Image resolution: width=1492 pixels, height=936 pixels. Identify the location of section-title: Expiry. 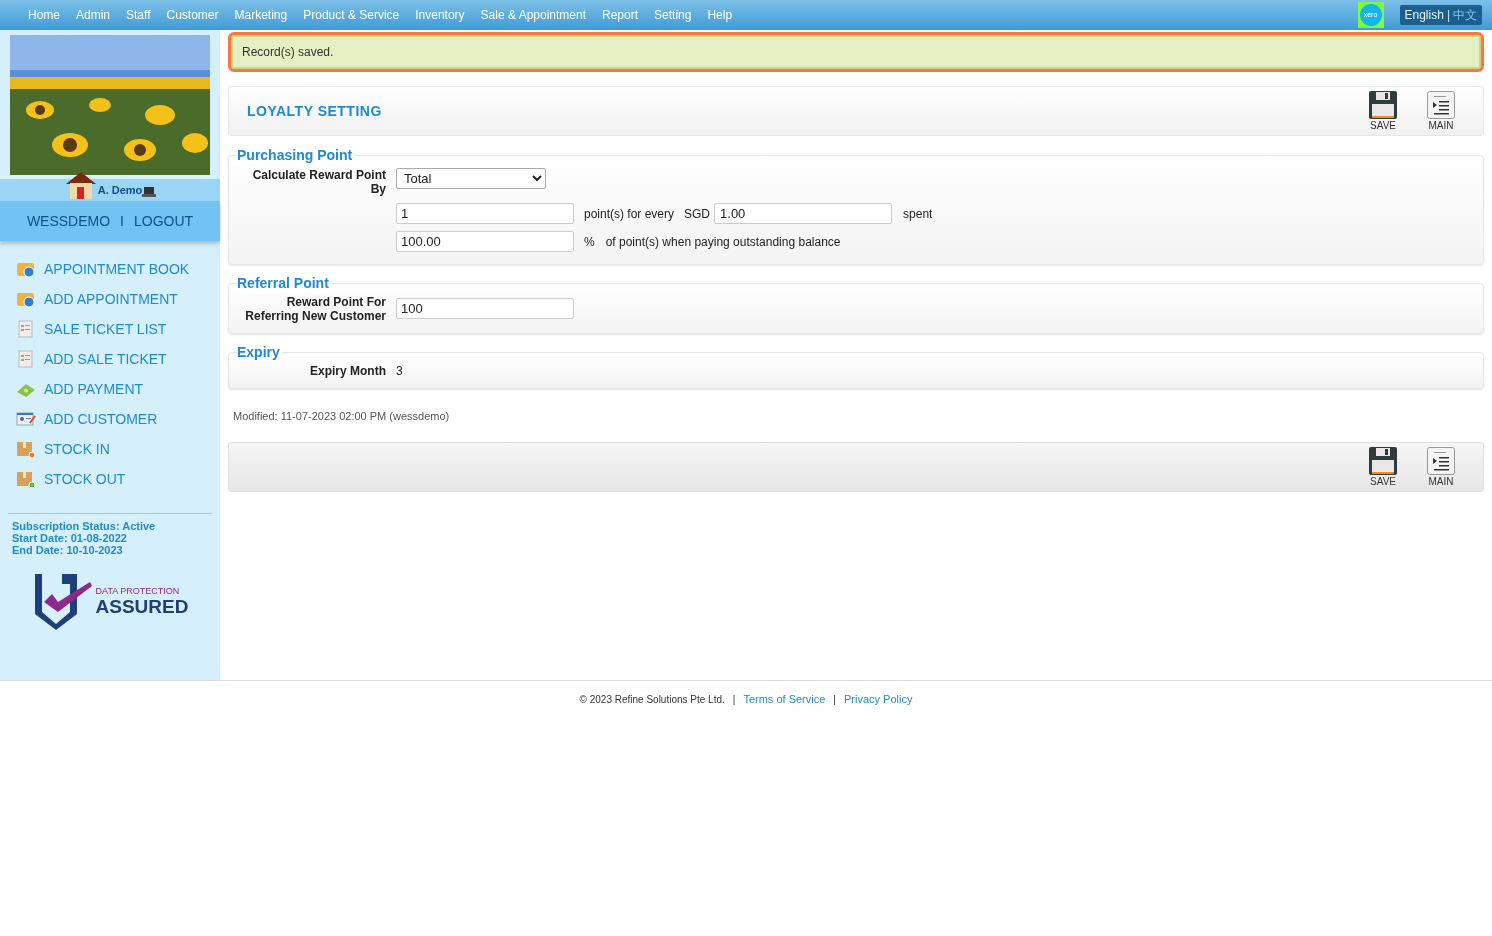
(259, 352).